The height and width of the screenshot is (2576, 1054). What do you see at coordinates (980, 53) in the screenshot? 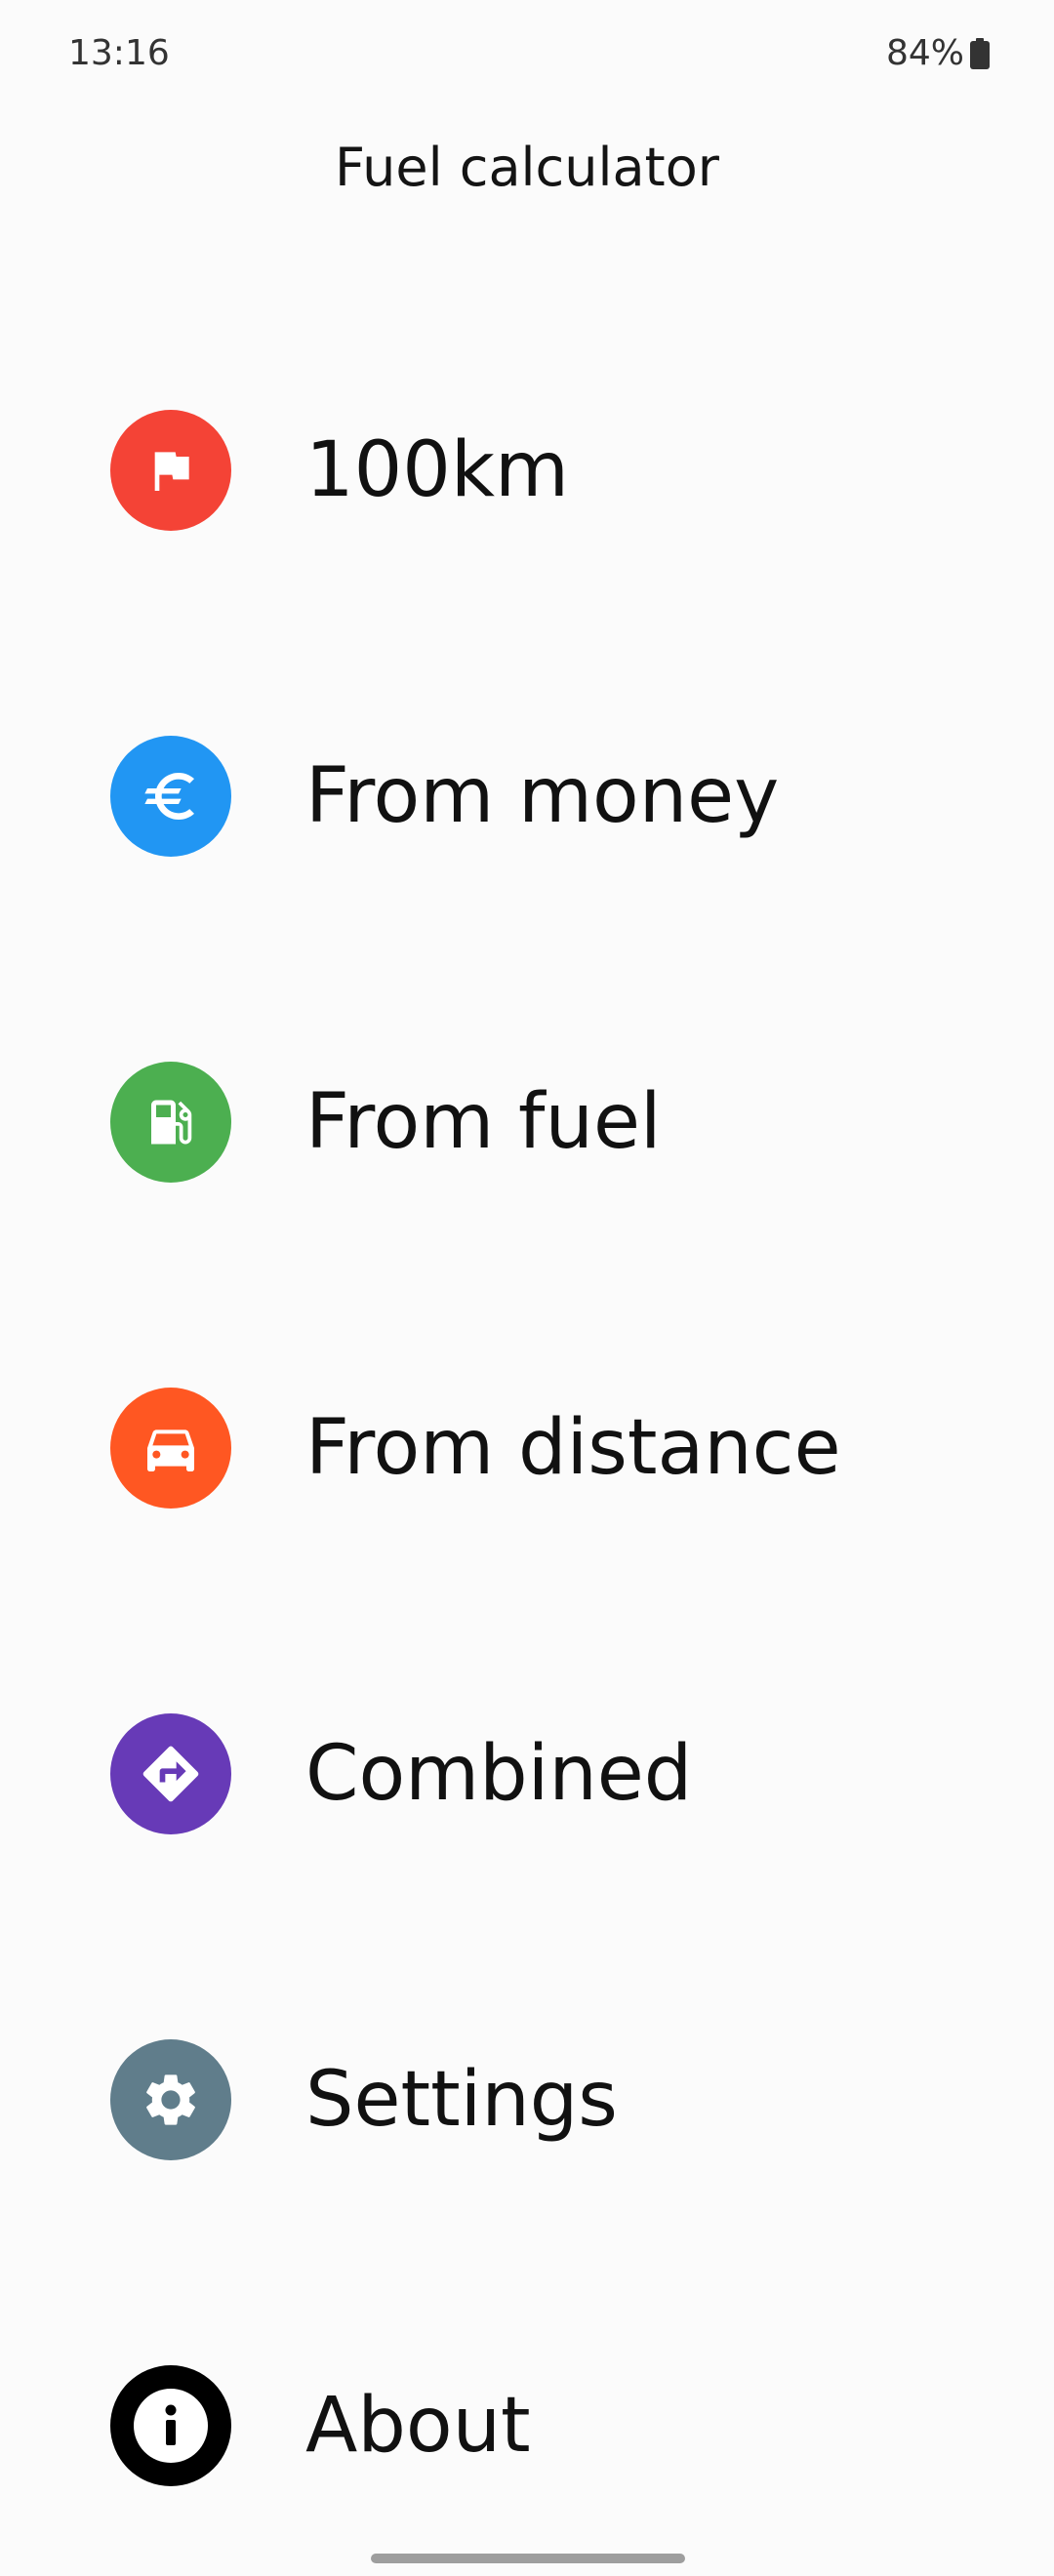
I see `battery-icon` at bounding box center [980, 53].